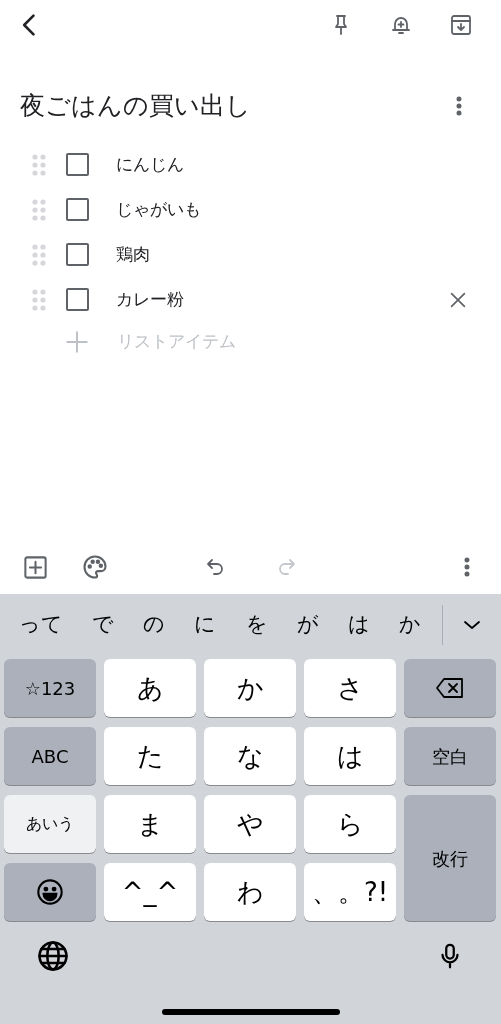  What do you see at coordinates (250, 824) in the screenshot?
I see `key: や` at bounding box center [250, 824].